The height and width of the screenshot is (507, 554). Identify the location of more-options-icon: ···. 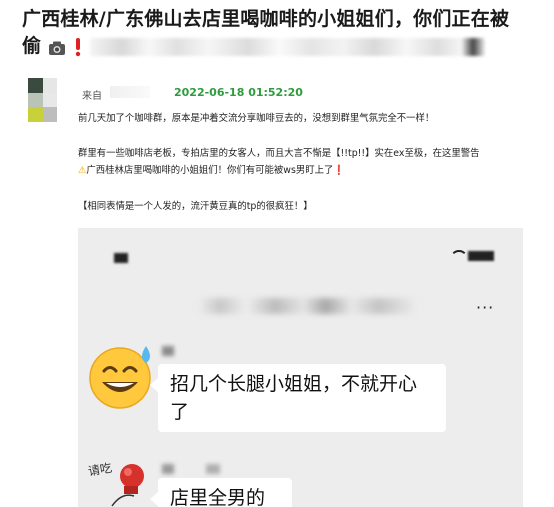
(485, 307).